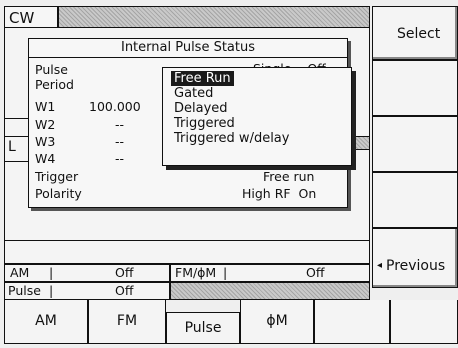 The height and width of the screenshot is (348, 458). Describe the element at coordinates (231, 138) in the screenshot. I see `menu-item-triggered-w-delay: Triggered w/delay` at that location.